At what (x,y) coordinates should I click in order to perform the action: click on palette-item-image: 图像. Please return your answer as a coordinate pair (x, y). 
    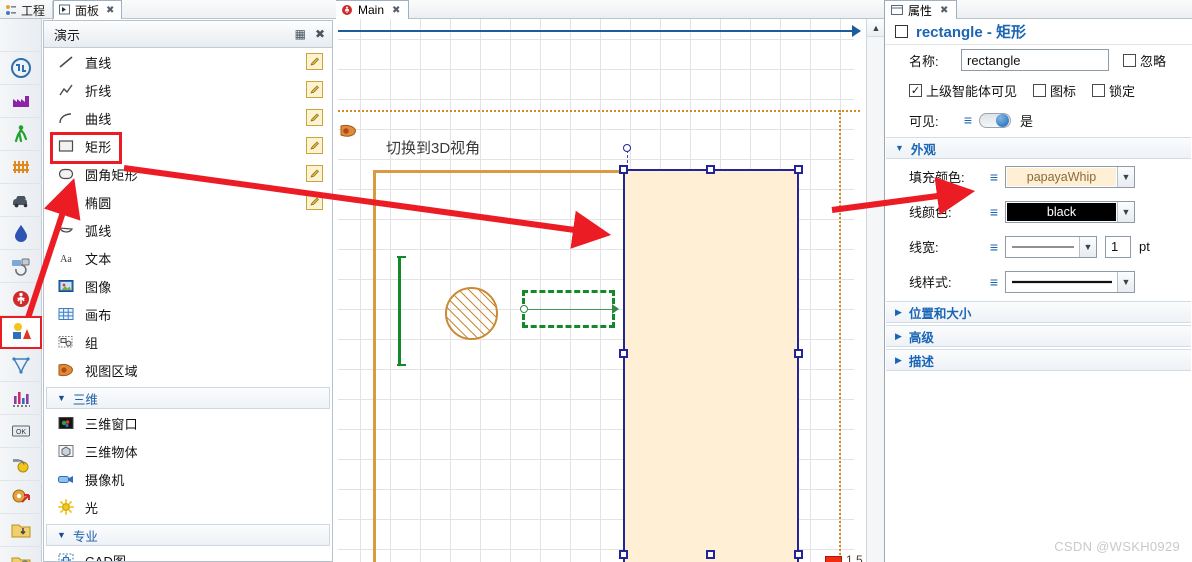
    Looking at the image, I should click on (188, 286).